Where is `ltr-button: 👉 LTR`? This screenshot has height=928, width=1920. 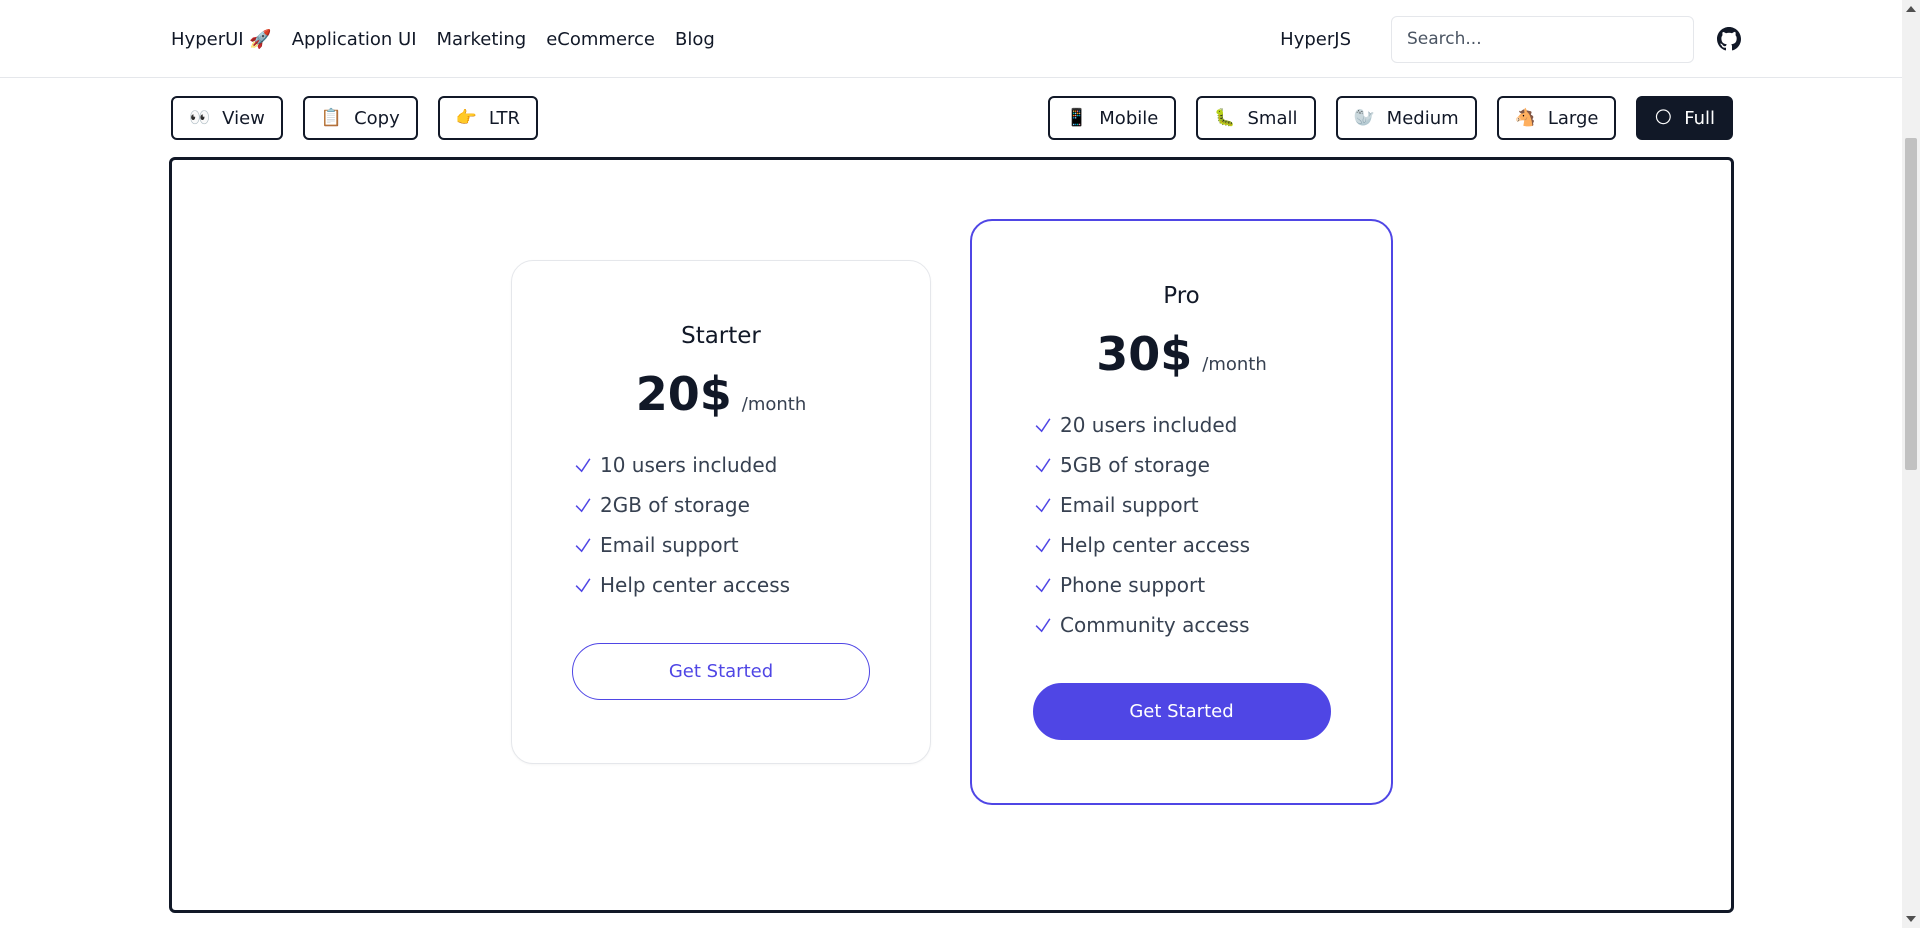
ltr-button: 👉 LTR is located at coordinates (487, 118).